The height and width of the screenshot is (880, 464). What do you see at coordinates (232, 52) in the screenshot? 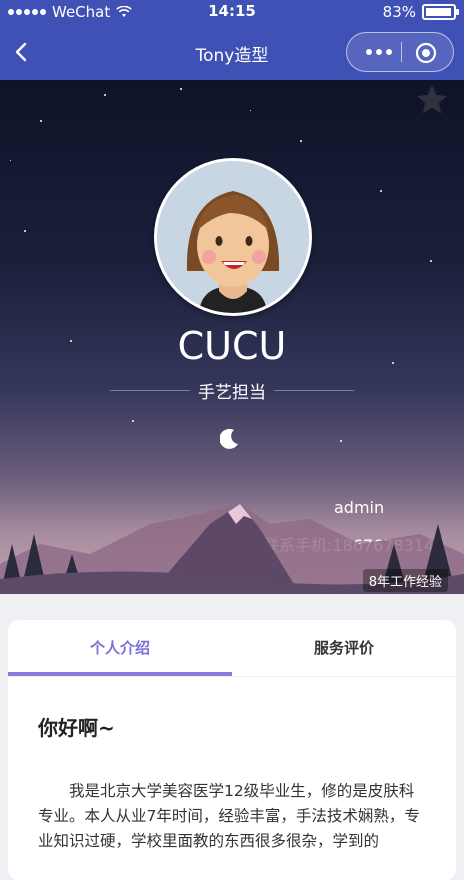
I see `nav-bar: Tony造型` at bounding box center [232, 52].